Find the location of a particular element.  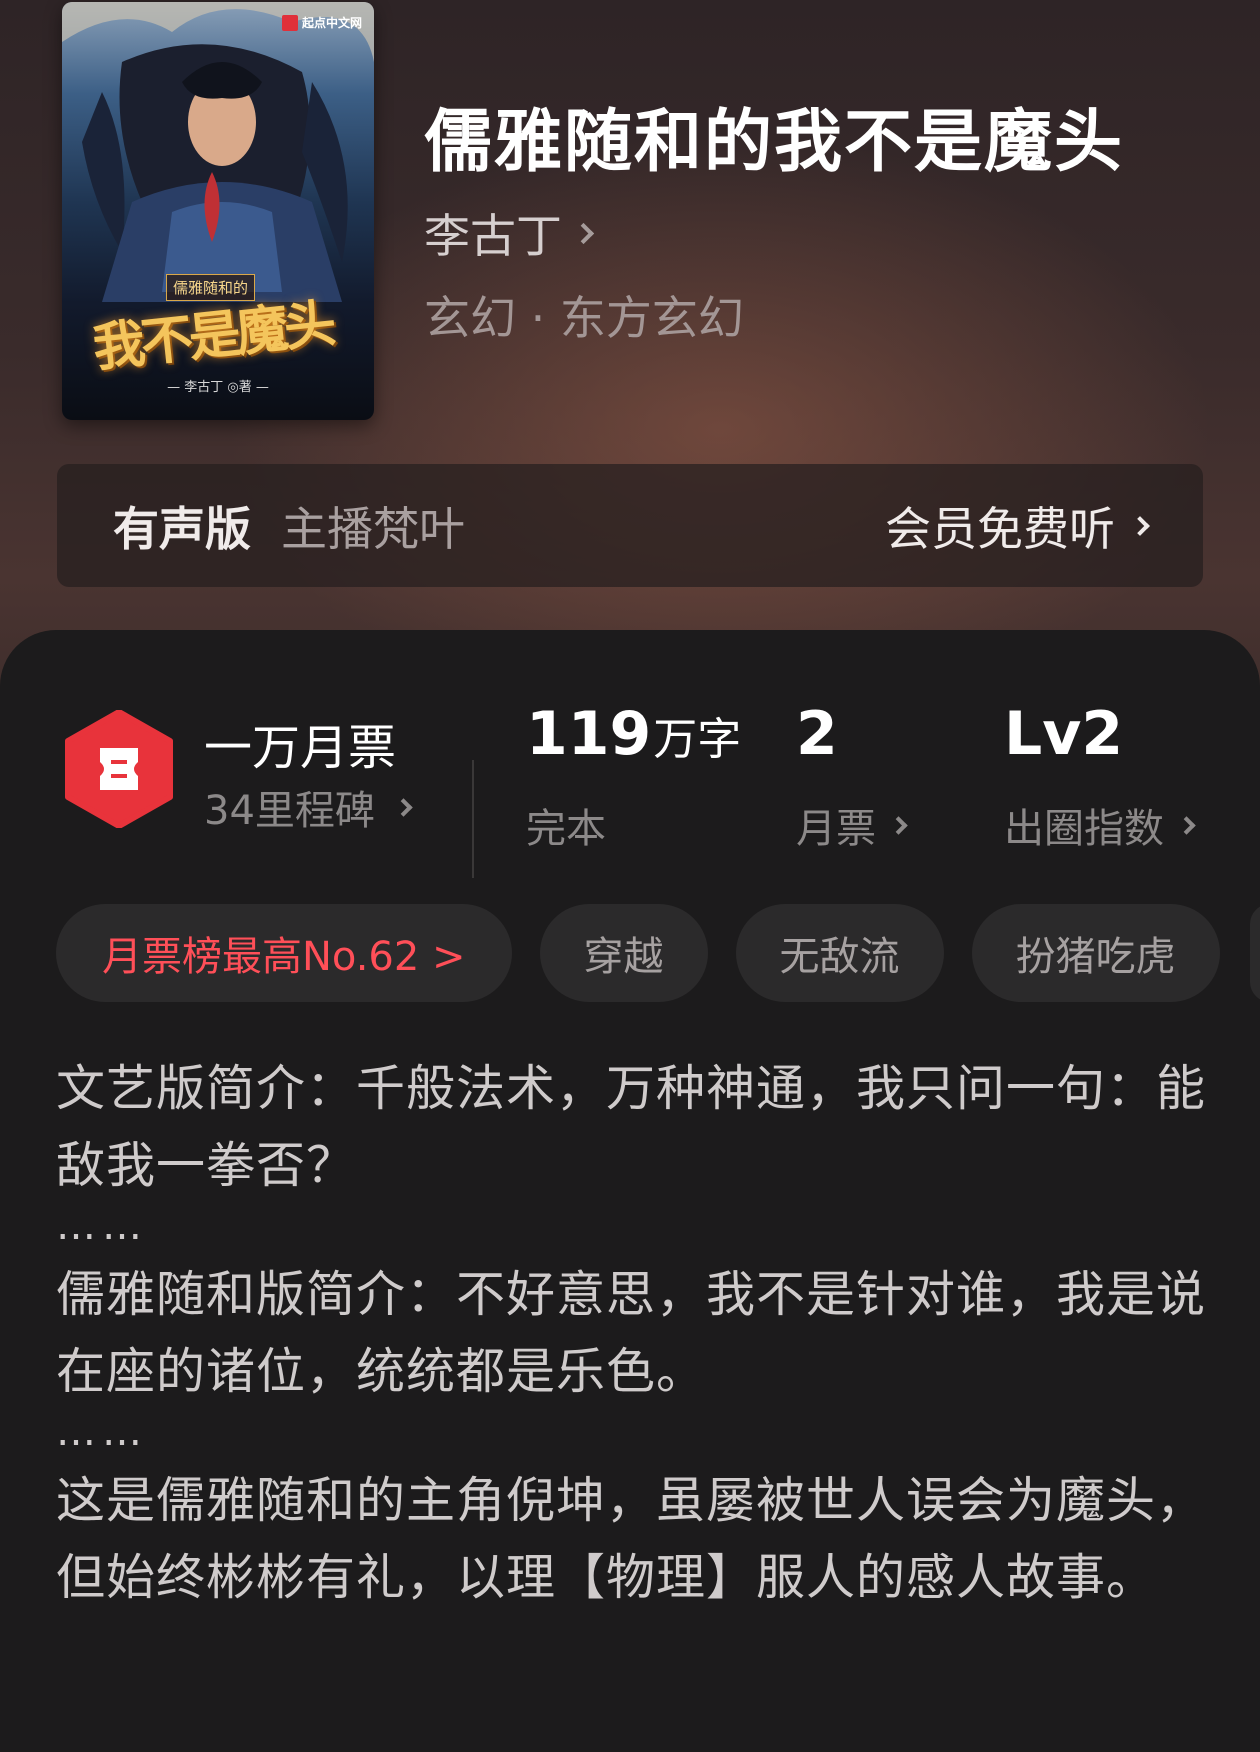

cover-publisher: 起点中文网 is located at coordinates (321, 22).